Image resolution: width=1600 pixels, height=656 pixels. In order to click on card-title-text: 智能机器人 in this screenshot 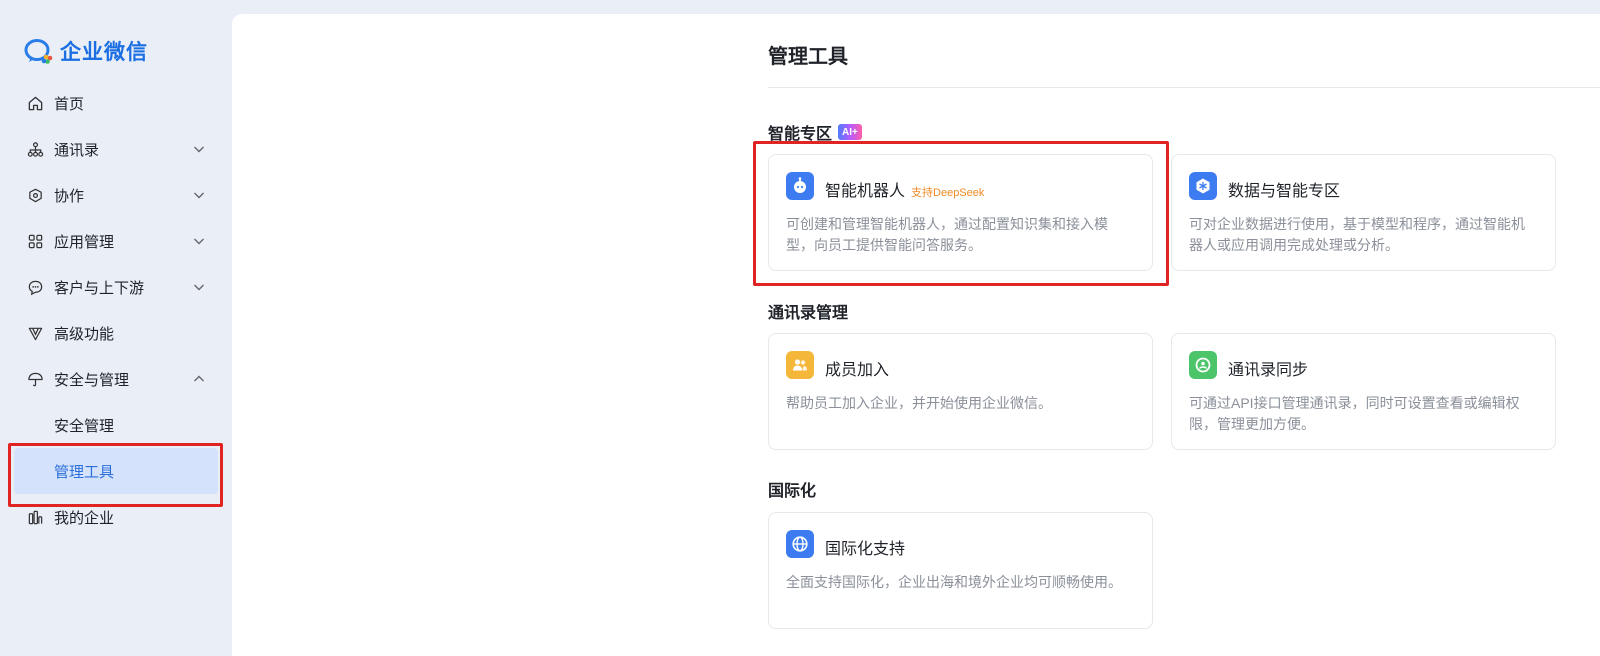, I will do `click(865, 191)`.